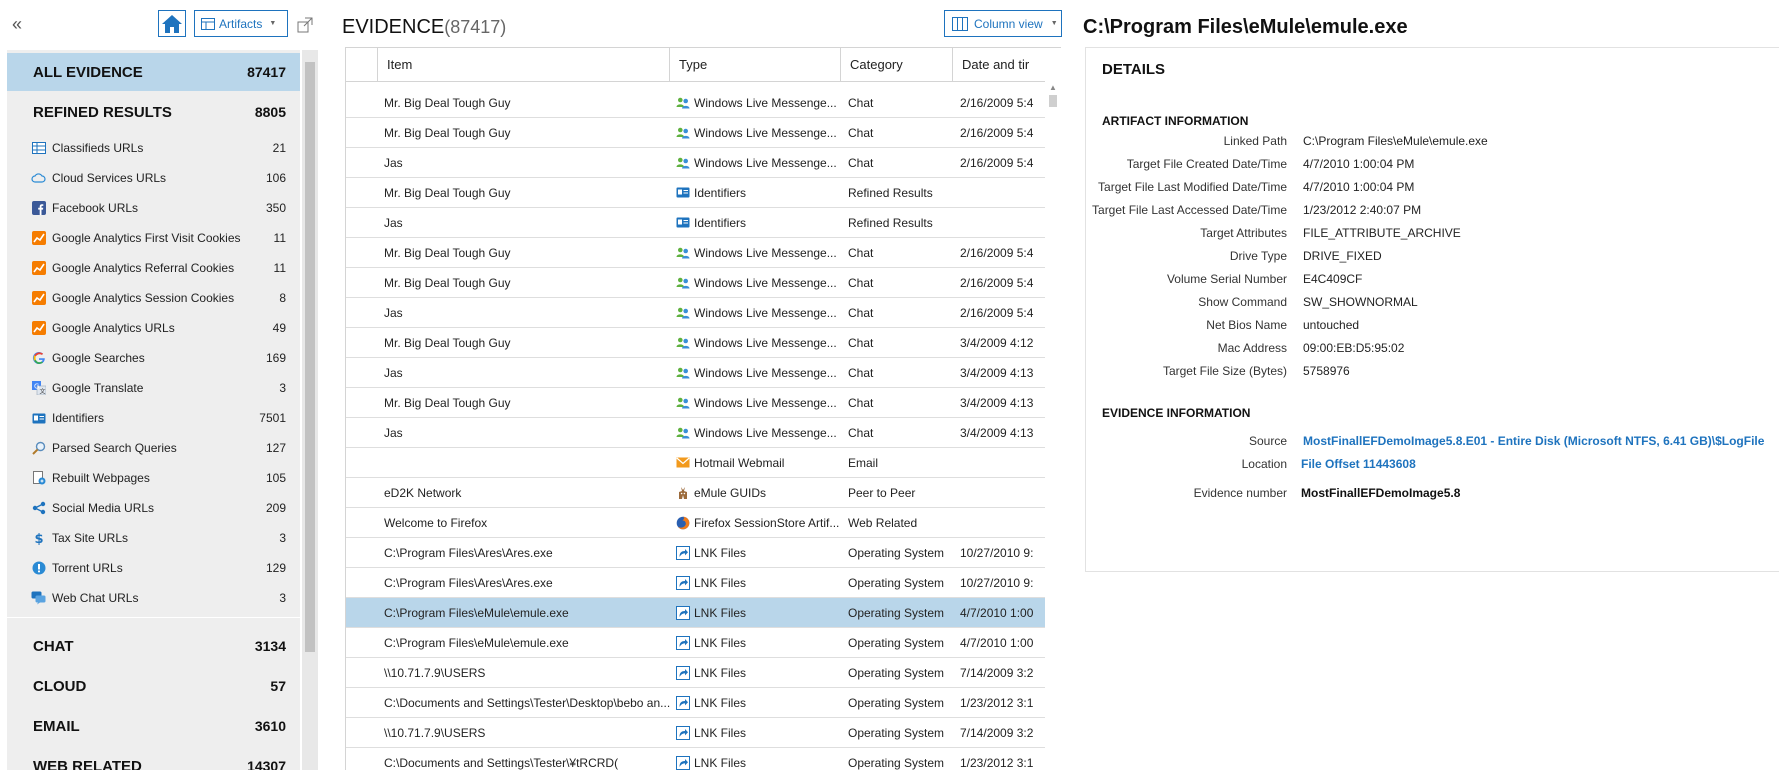  I want to click on sidebar-item-cloud-services-urls: Cloud Services URLs 106, so click(153, 178).